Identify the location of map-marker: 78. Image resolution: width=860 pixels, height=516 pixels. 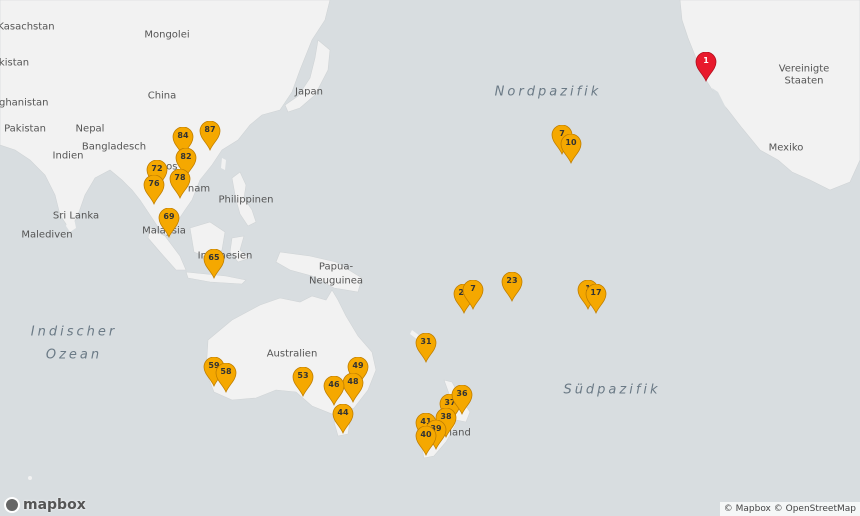
(180, 184).